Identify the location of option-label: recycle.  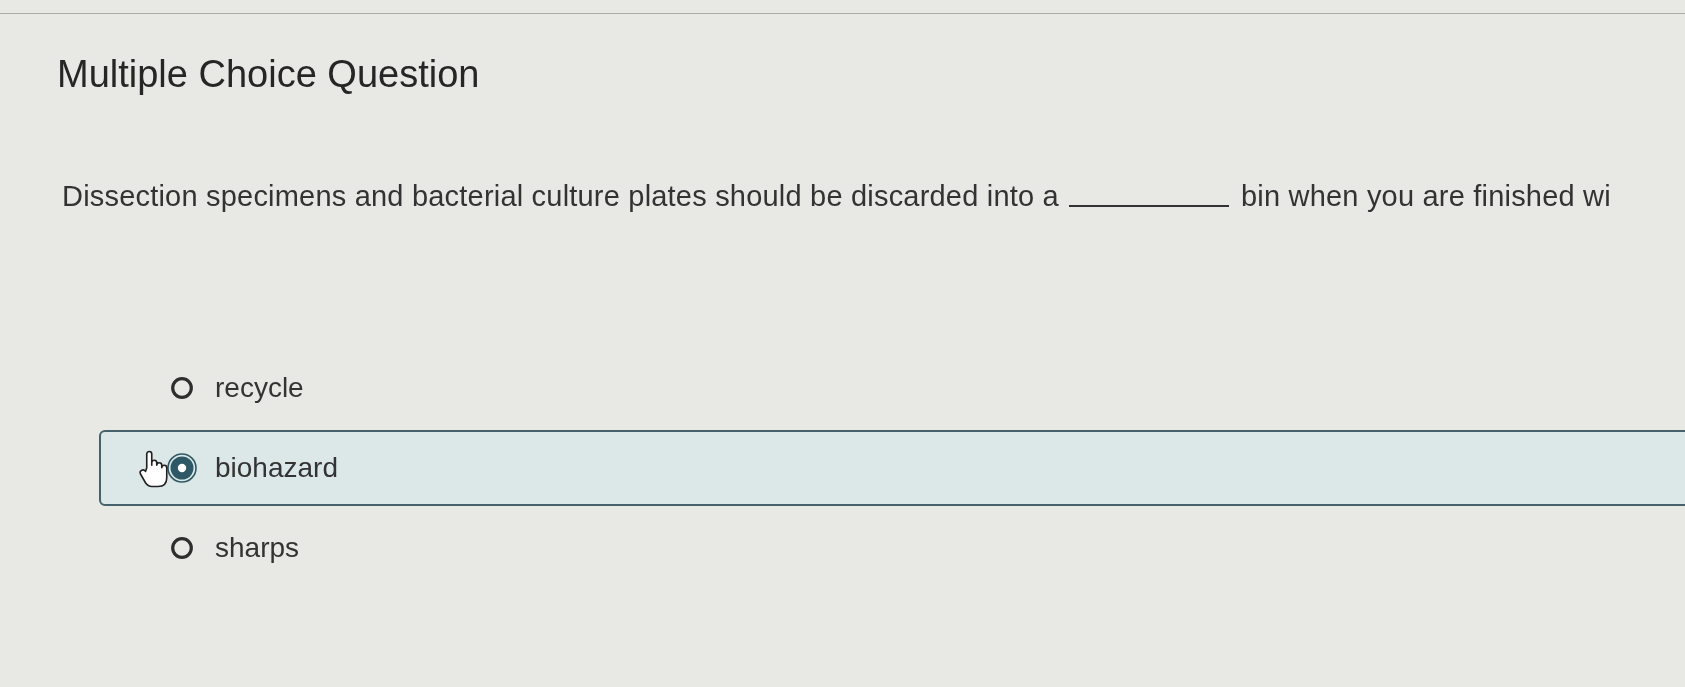
(259, 388).